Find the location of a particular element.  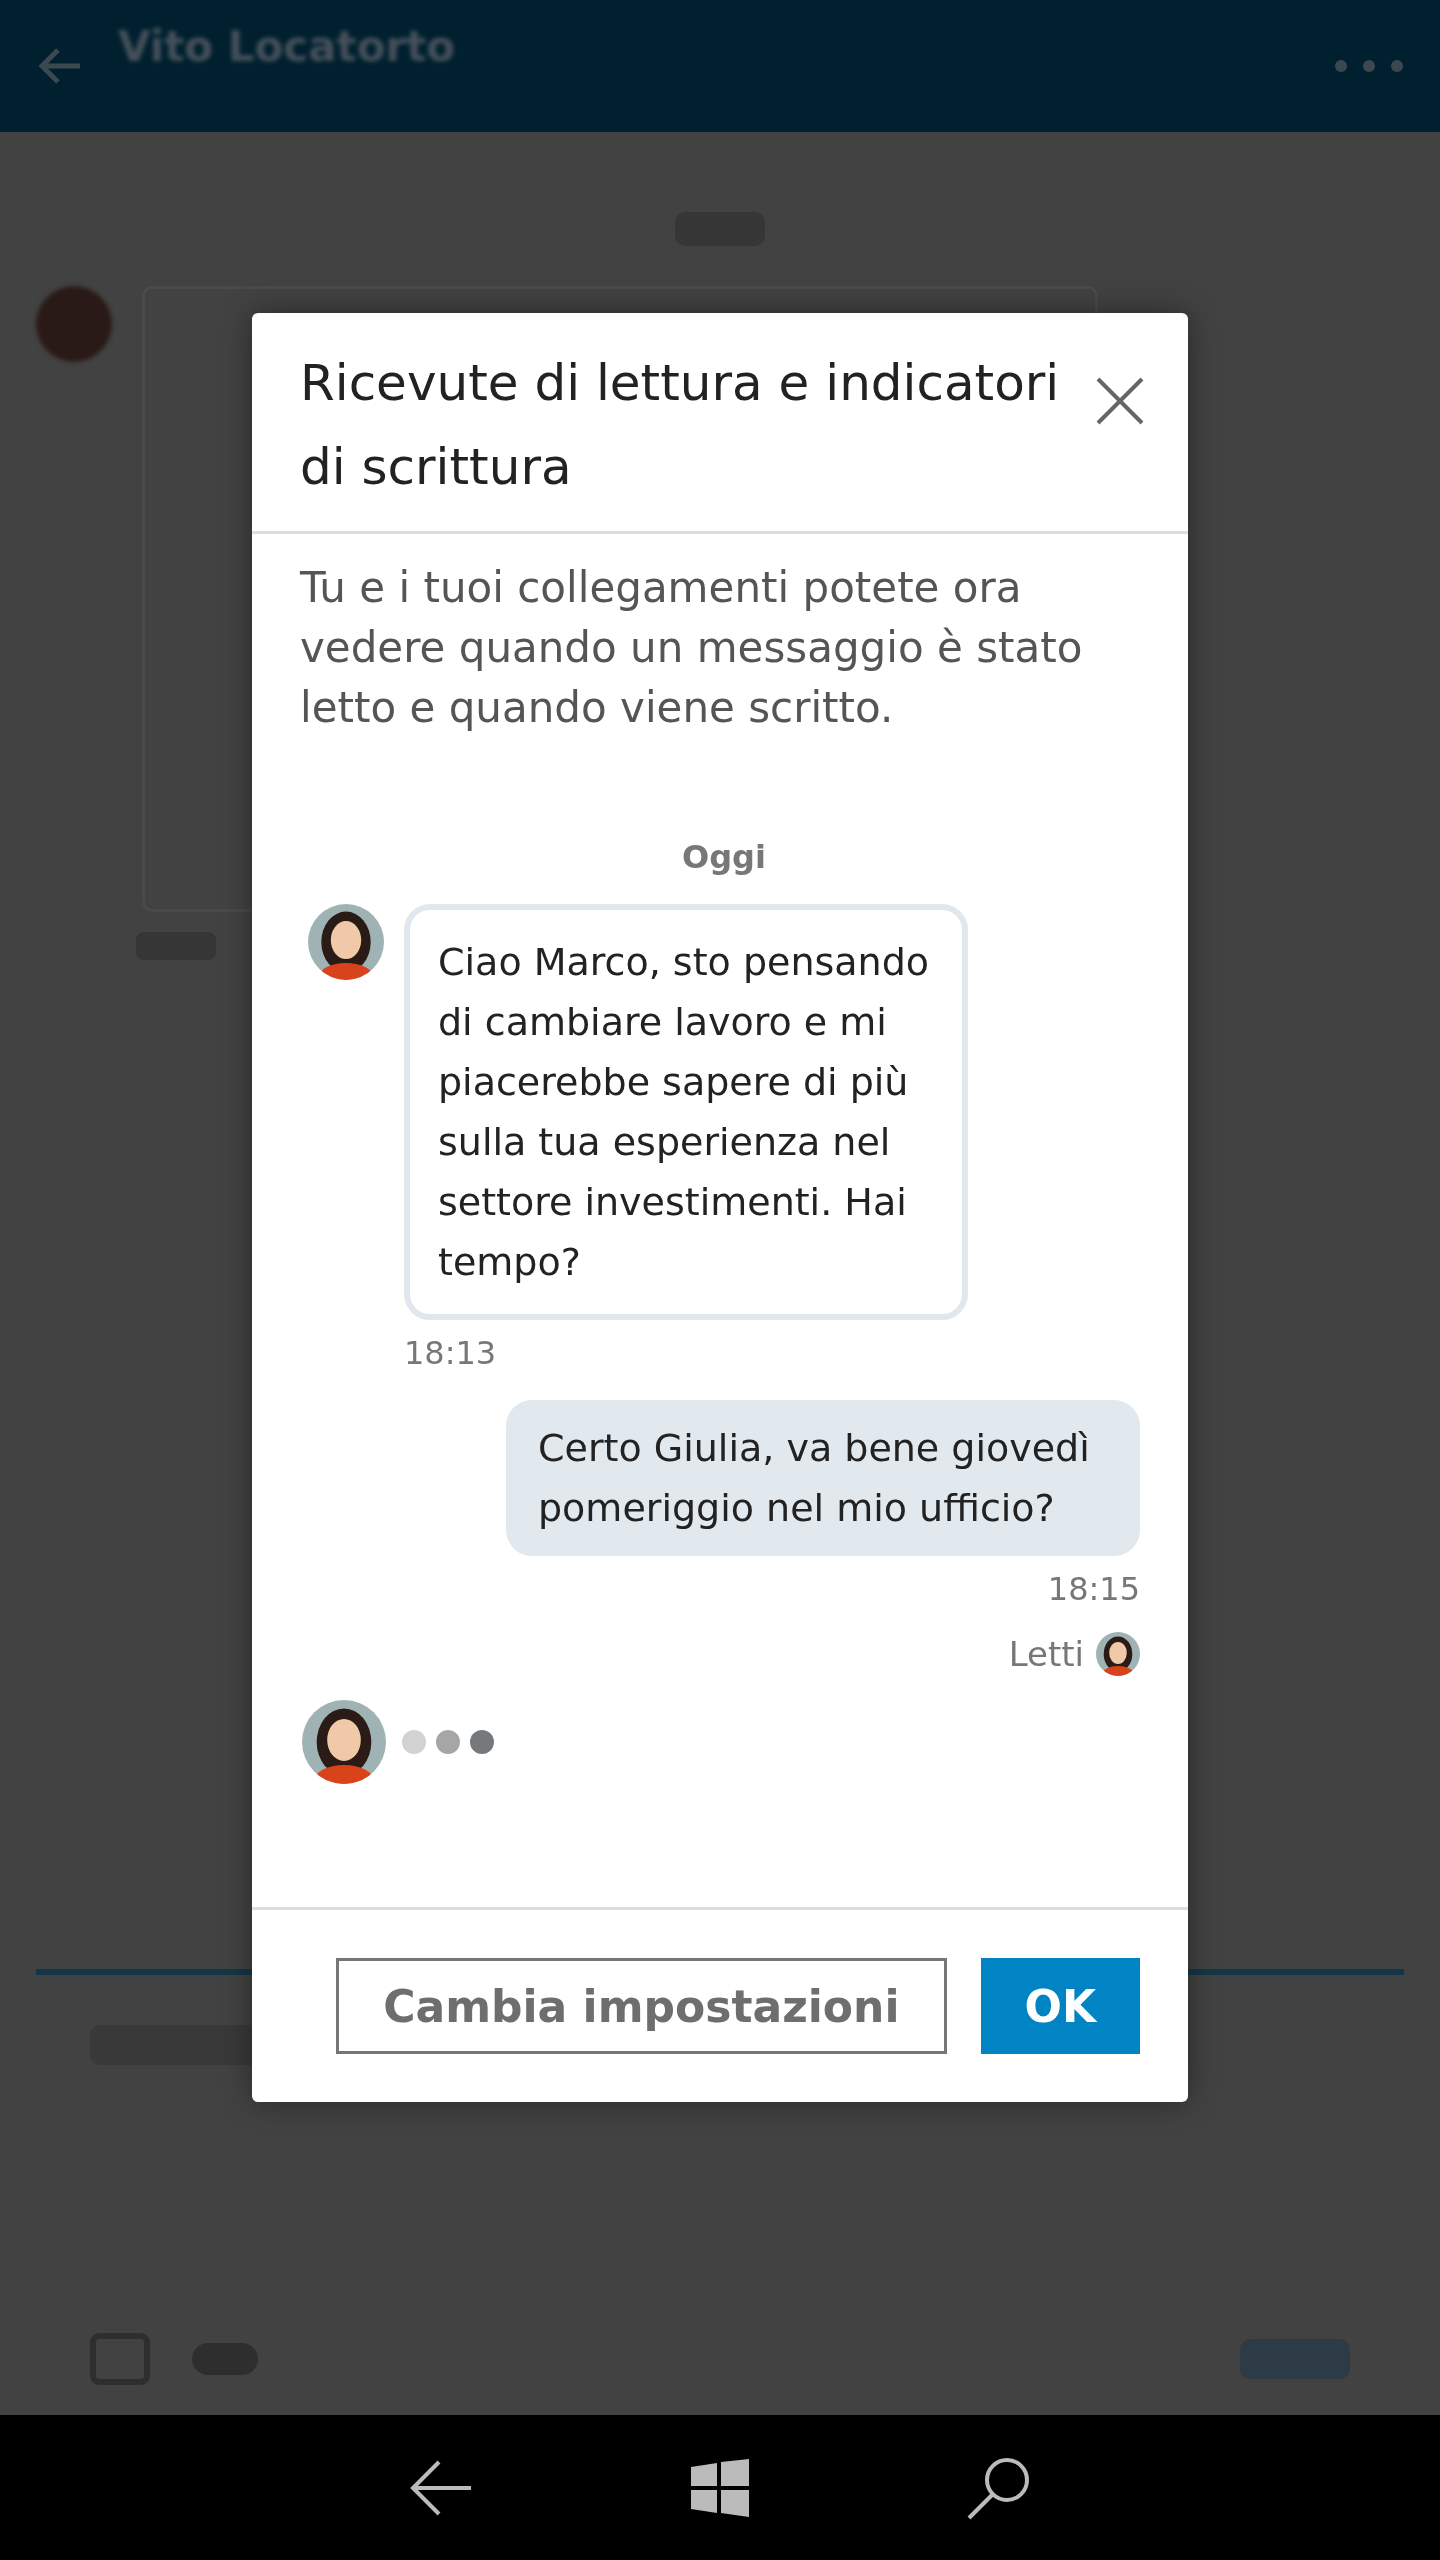

windows-icon is located at coordinates (720, 2487).